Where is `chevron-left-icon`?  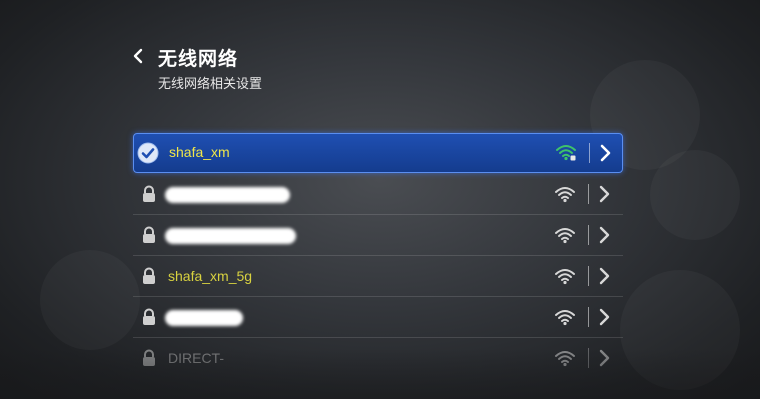 chevron-left-icon is located at coordinates (138, 56).